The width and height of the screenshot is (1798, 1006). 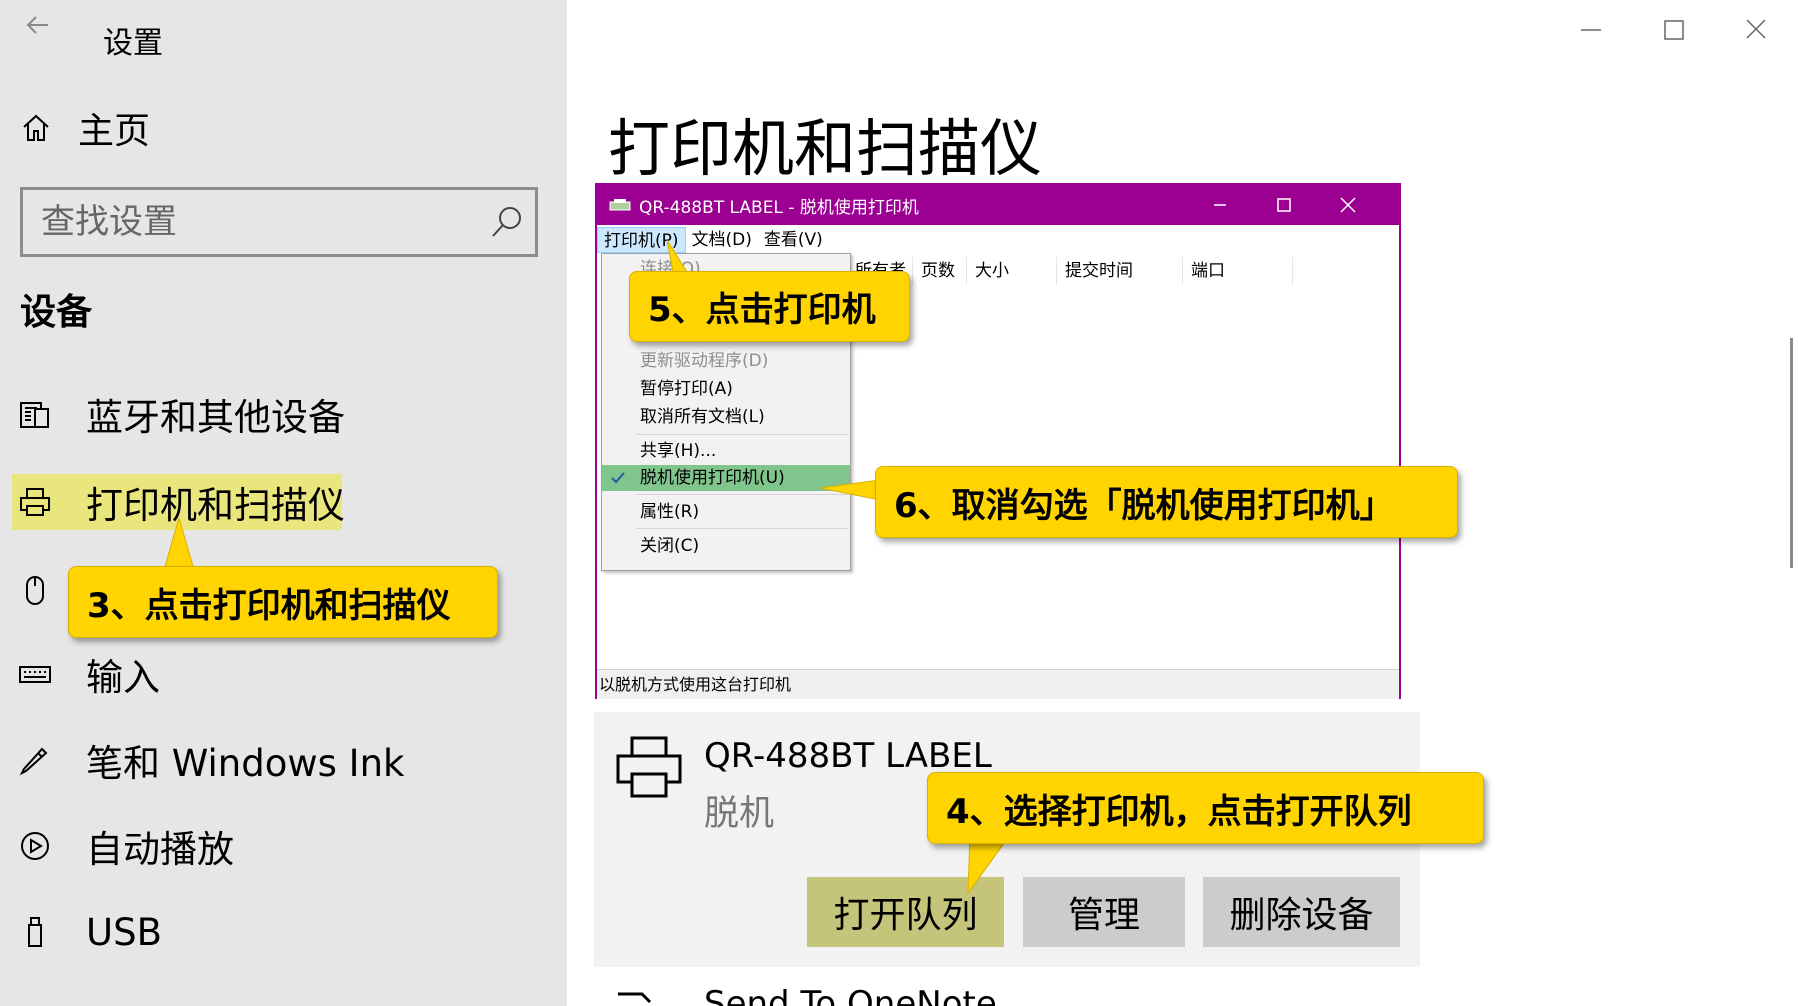 What do you see at coordinates (998, 205) in the screenshot?
I see `queue-titlebar: QR-488BT LABEL - 脱机使用打印机` at bounding box center [998, 205].